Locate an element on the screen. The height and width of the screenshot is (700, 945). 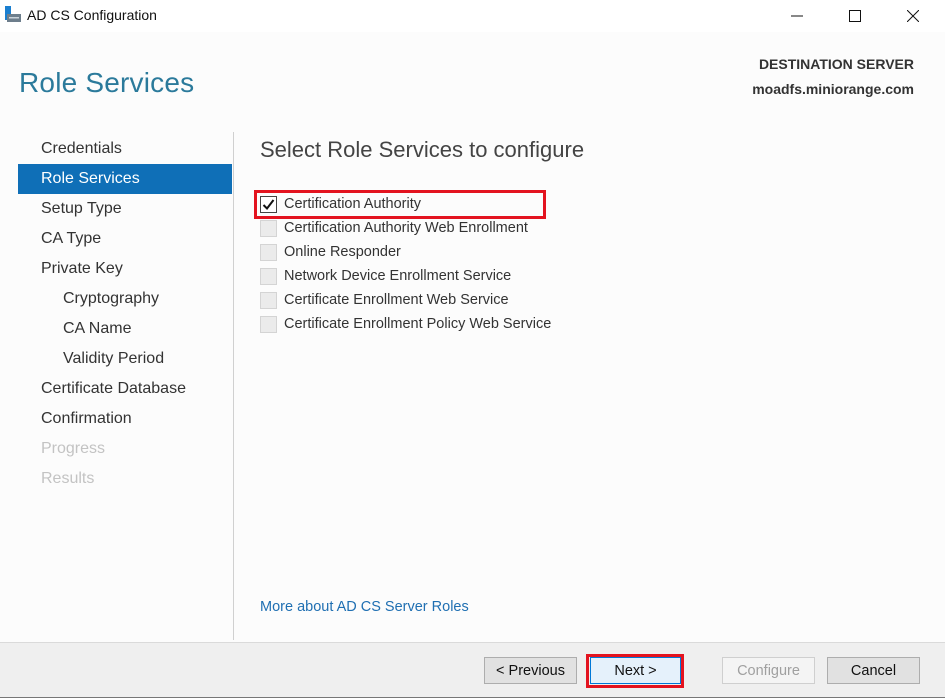
nav-item-cryptography: Cryptography is located at coordinates (125, 299).